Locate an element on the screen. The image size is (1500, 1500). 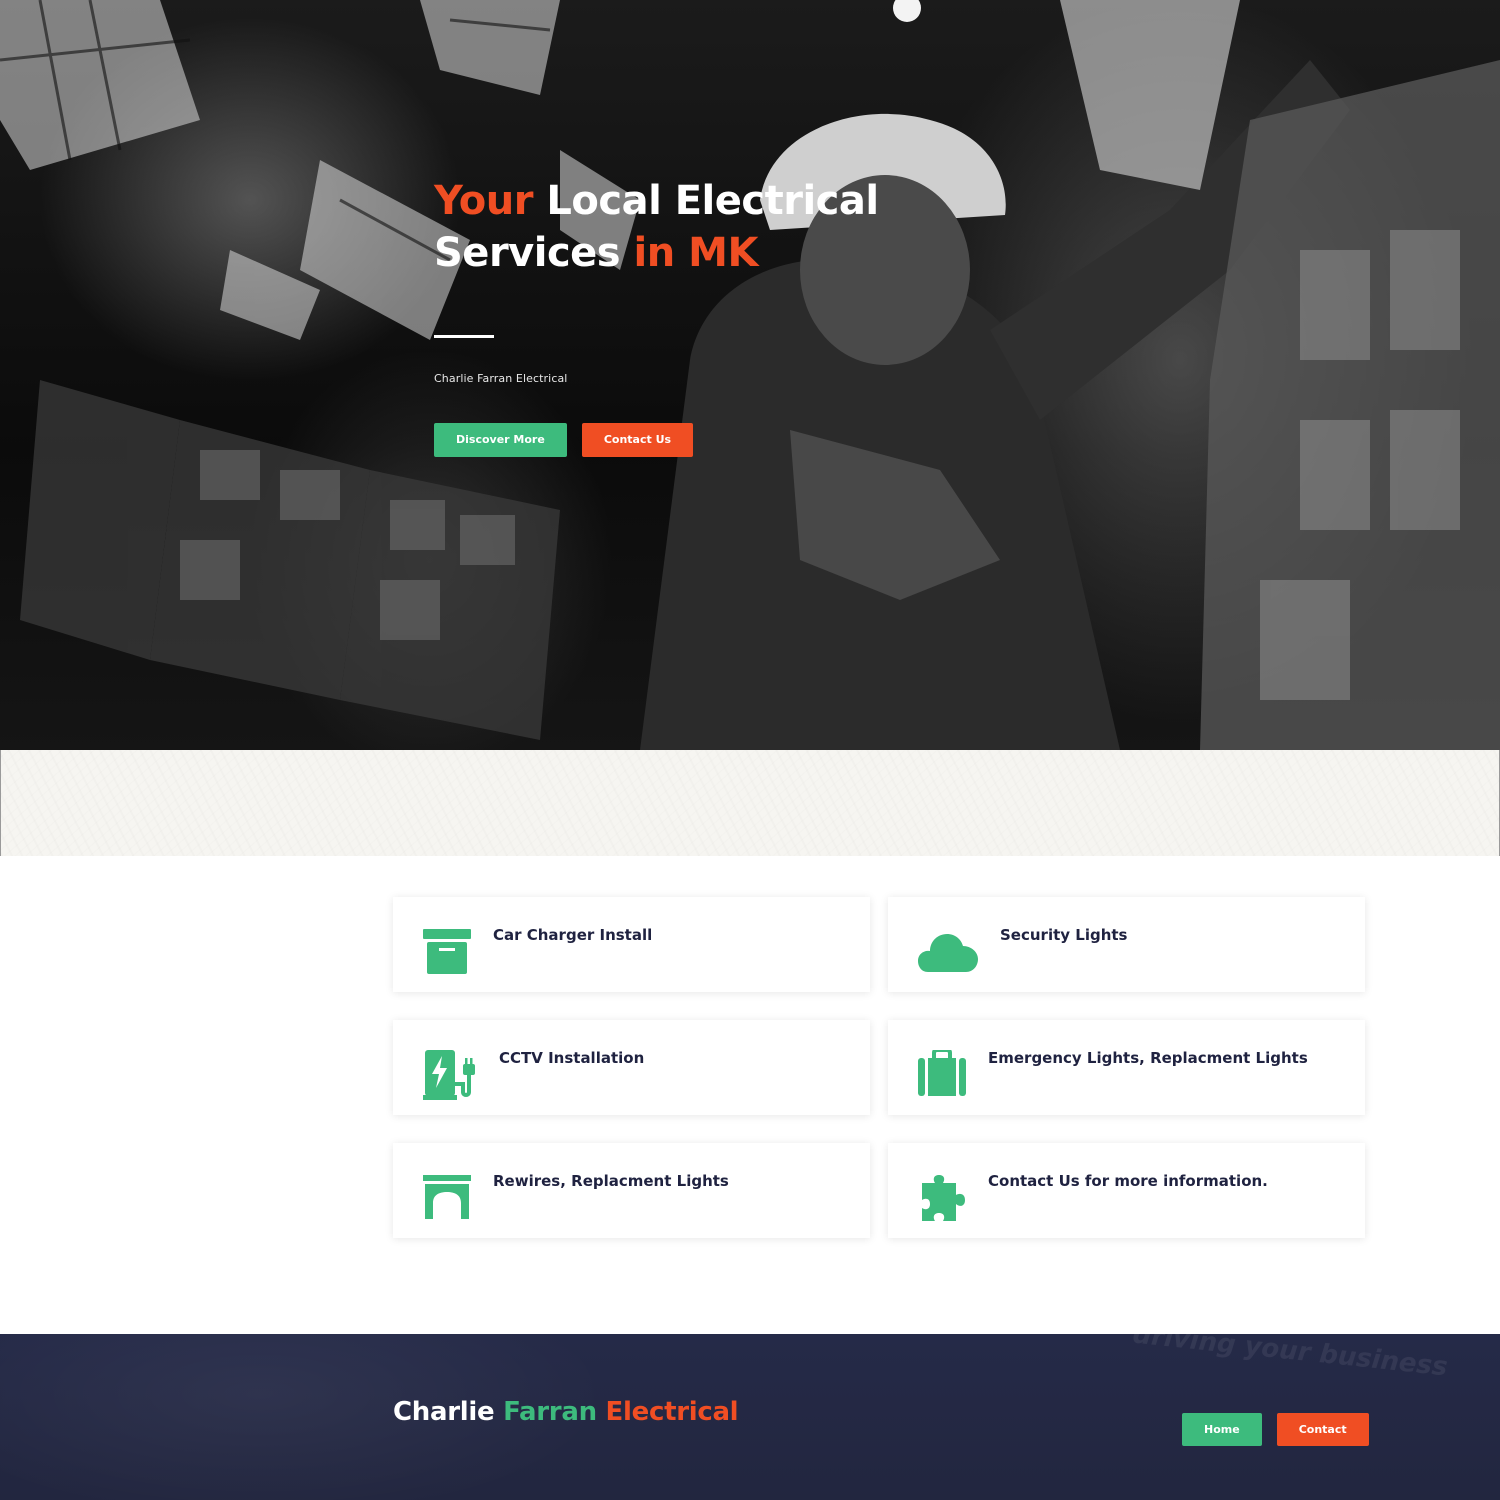
service-card-cctv: CCTV Installation is located at coordinates (631, 1067).